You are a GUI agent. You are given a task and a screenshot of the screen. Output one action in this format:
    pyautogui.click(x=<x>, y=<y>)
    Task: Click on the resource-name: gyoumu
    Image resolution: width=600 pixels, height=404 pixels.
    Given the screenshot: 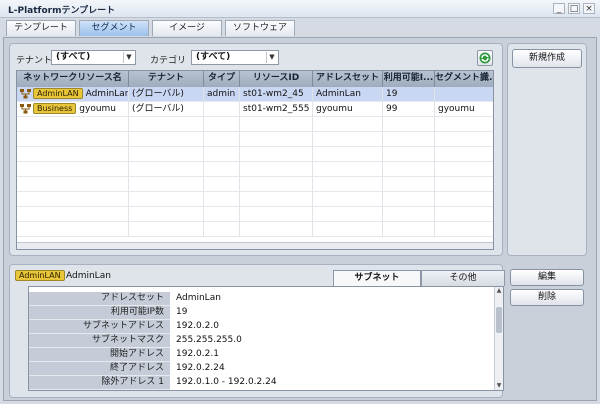 What is the action you would take?
    pyautogui.click(x=98, y=109)
    